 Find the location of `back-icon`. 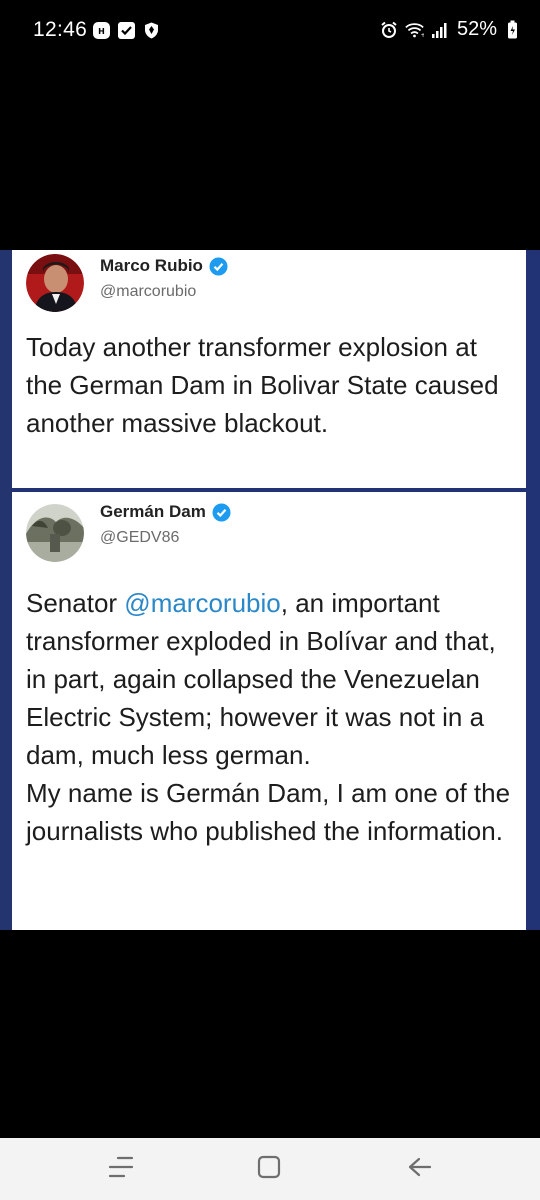

back-icon is located at coordinates (419, 1169).